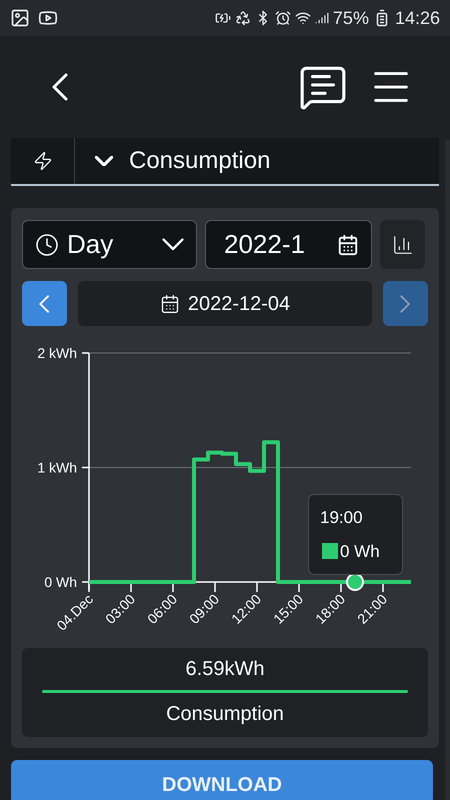  I want to click on y-axis-label: 1 kWh, so click(57, 468).